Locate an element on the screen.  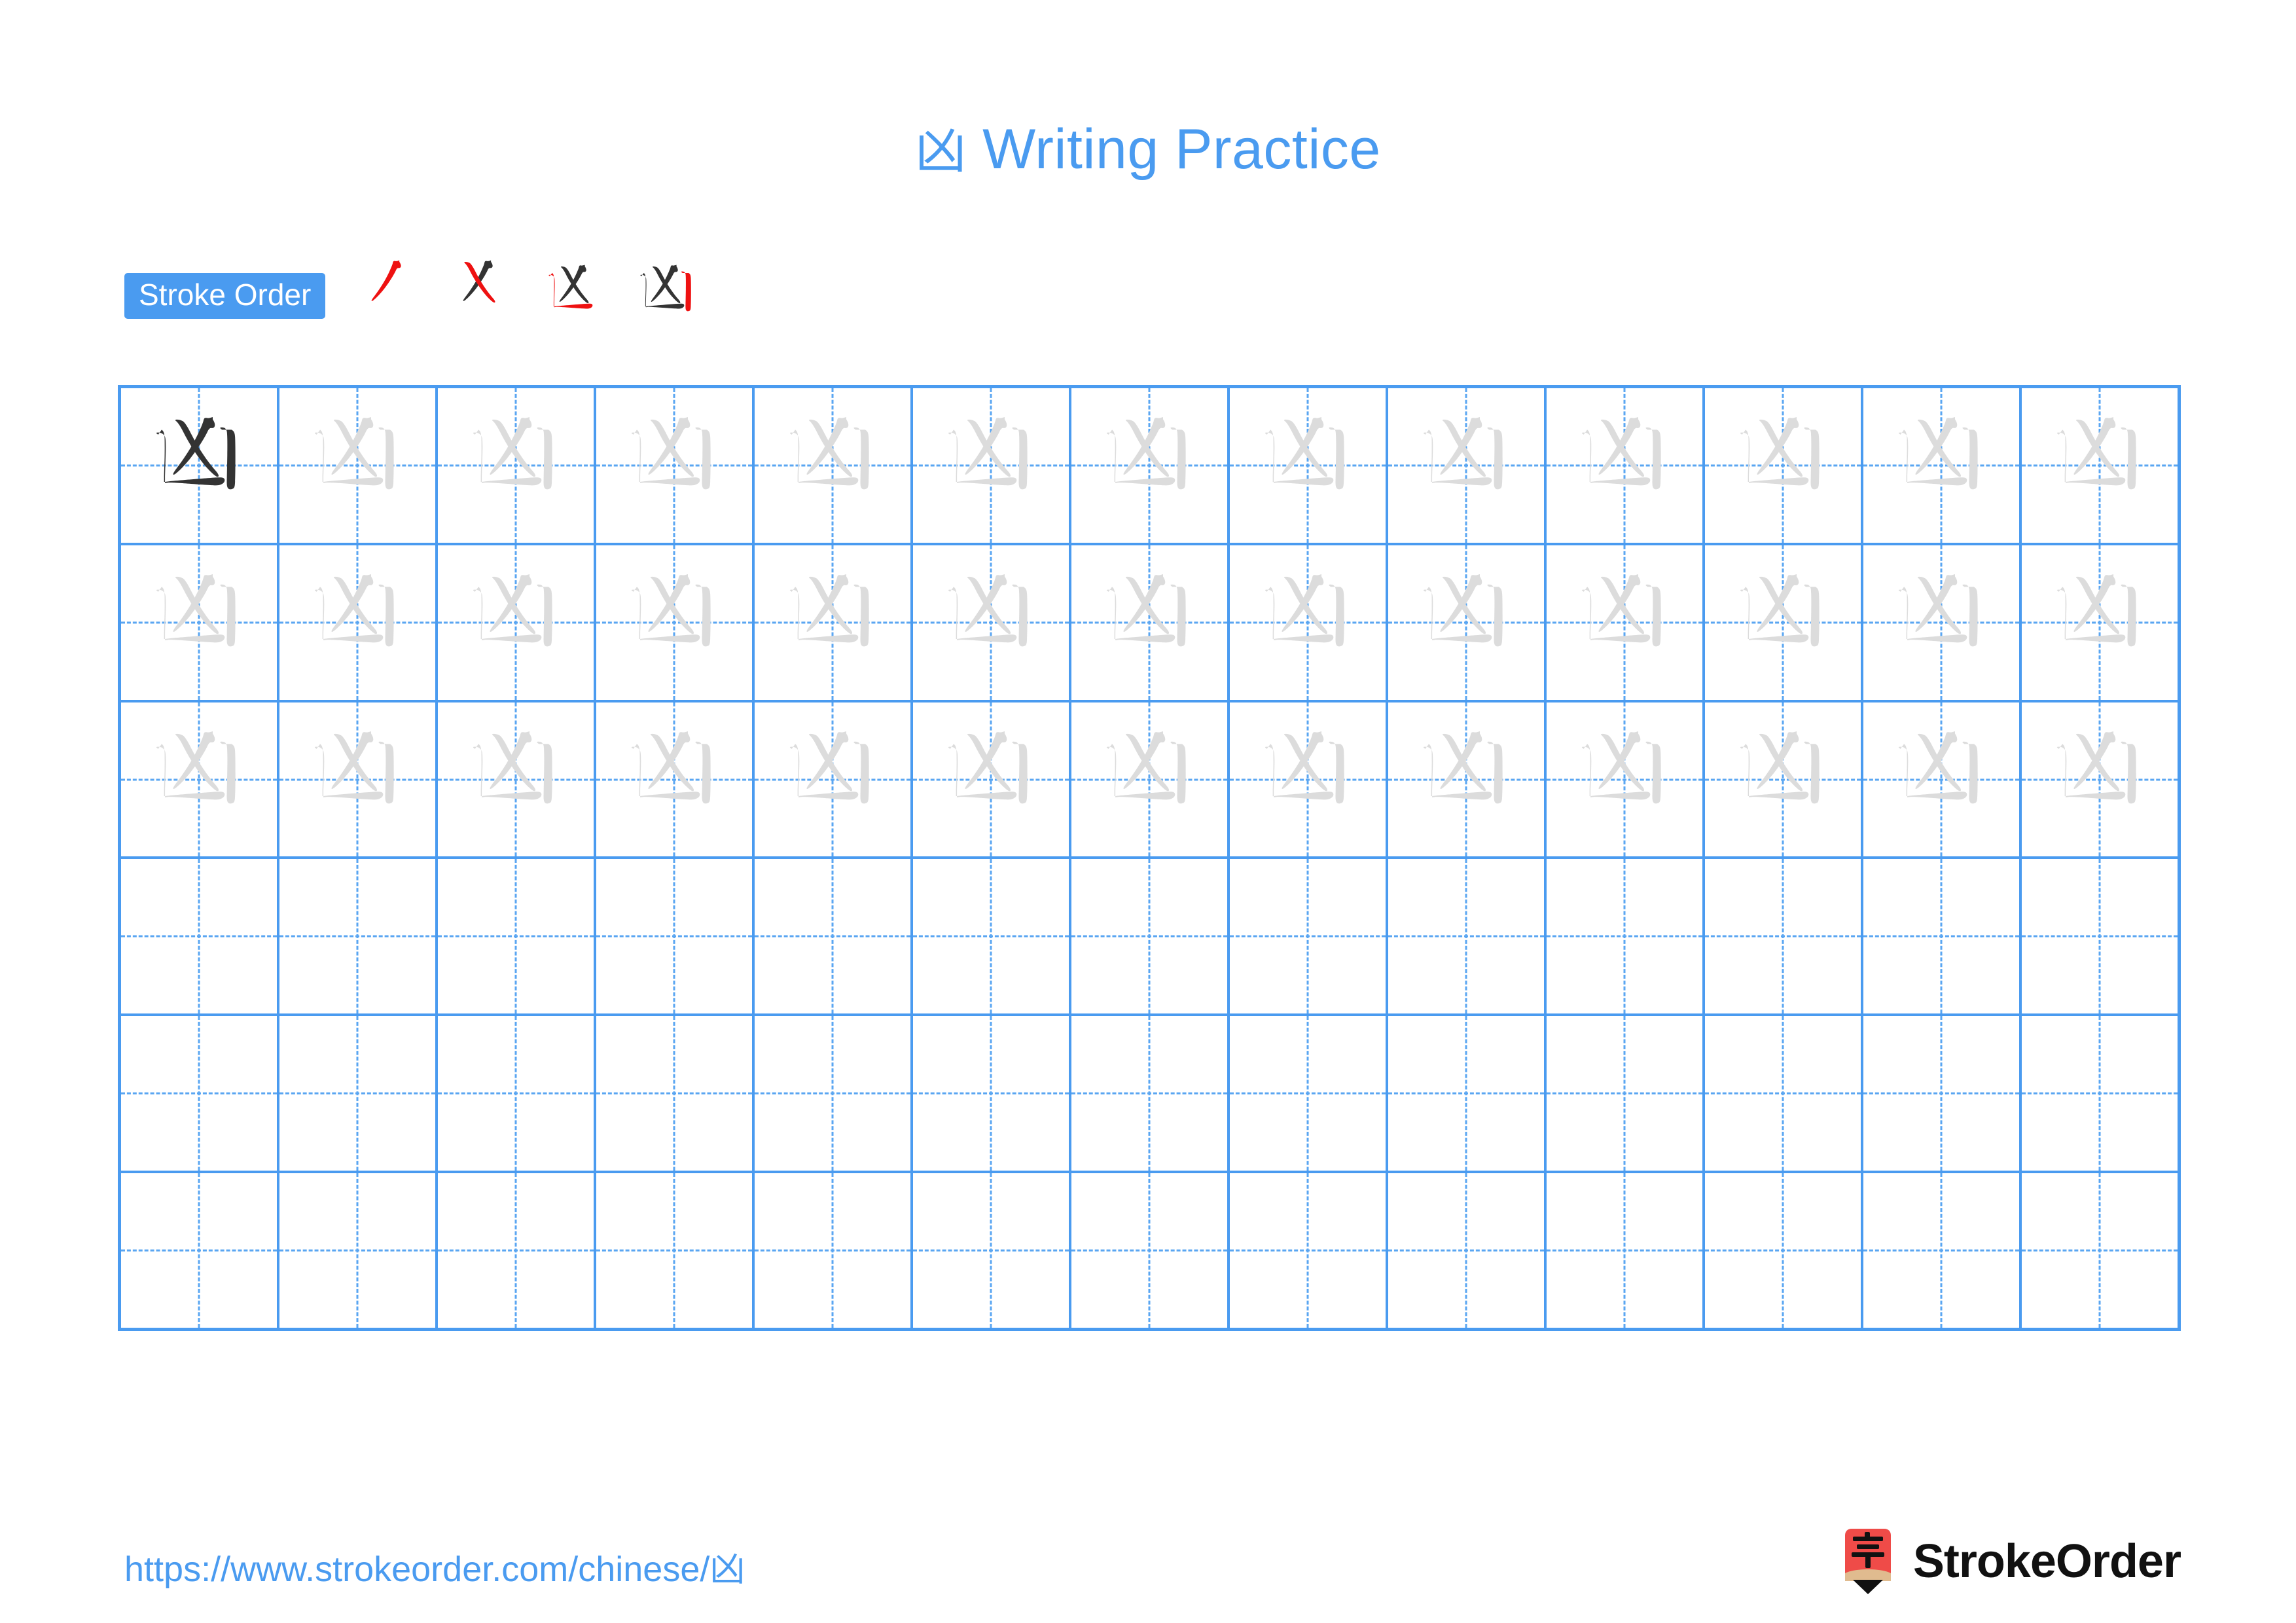
model-character is located at coordinates (199, 465).